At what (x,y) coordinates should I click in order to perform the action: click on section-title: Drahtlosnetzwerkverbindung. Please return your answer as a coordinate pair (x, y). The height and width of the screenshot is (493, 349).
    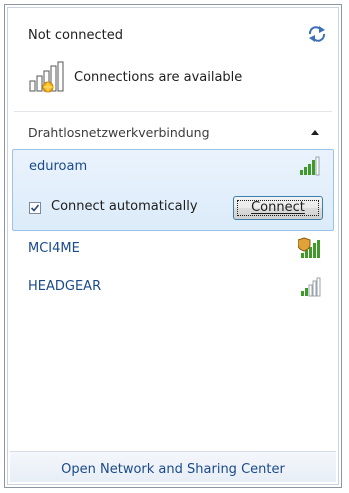
    Looking at the image, I should click on (119, 132).